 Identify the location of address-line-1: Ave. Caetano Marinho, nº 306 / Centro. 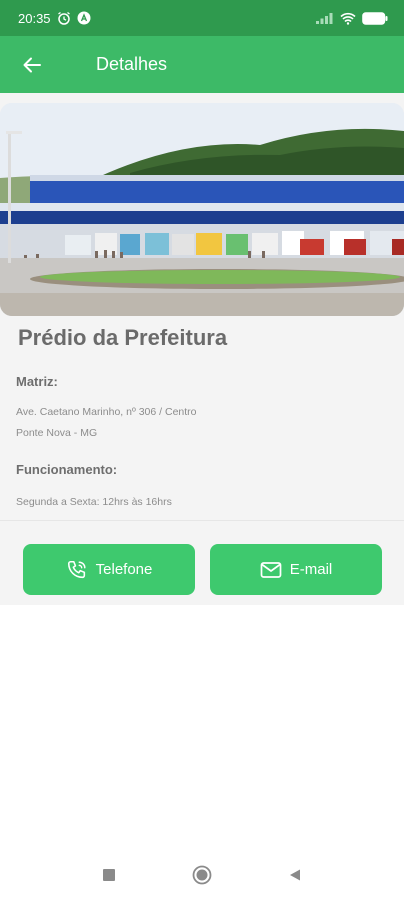
(106, 412).